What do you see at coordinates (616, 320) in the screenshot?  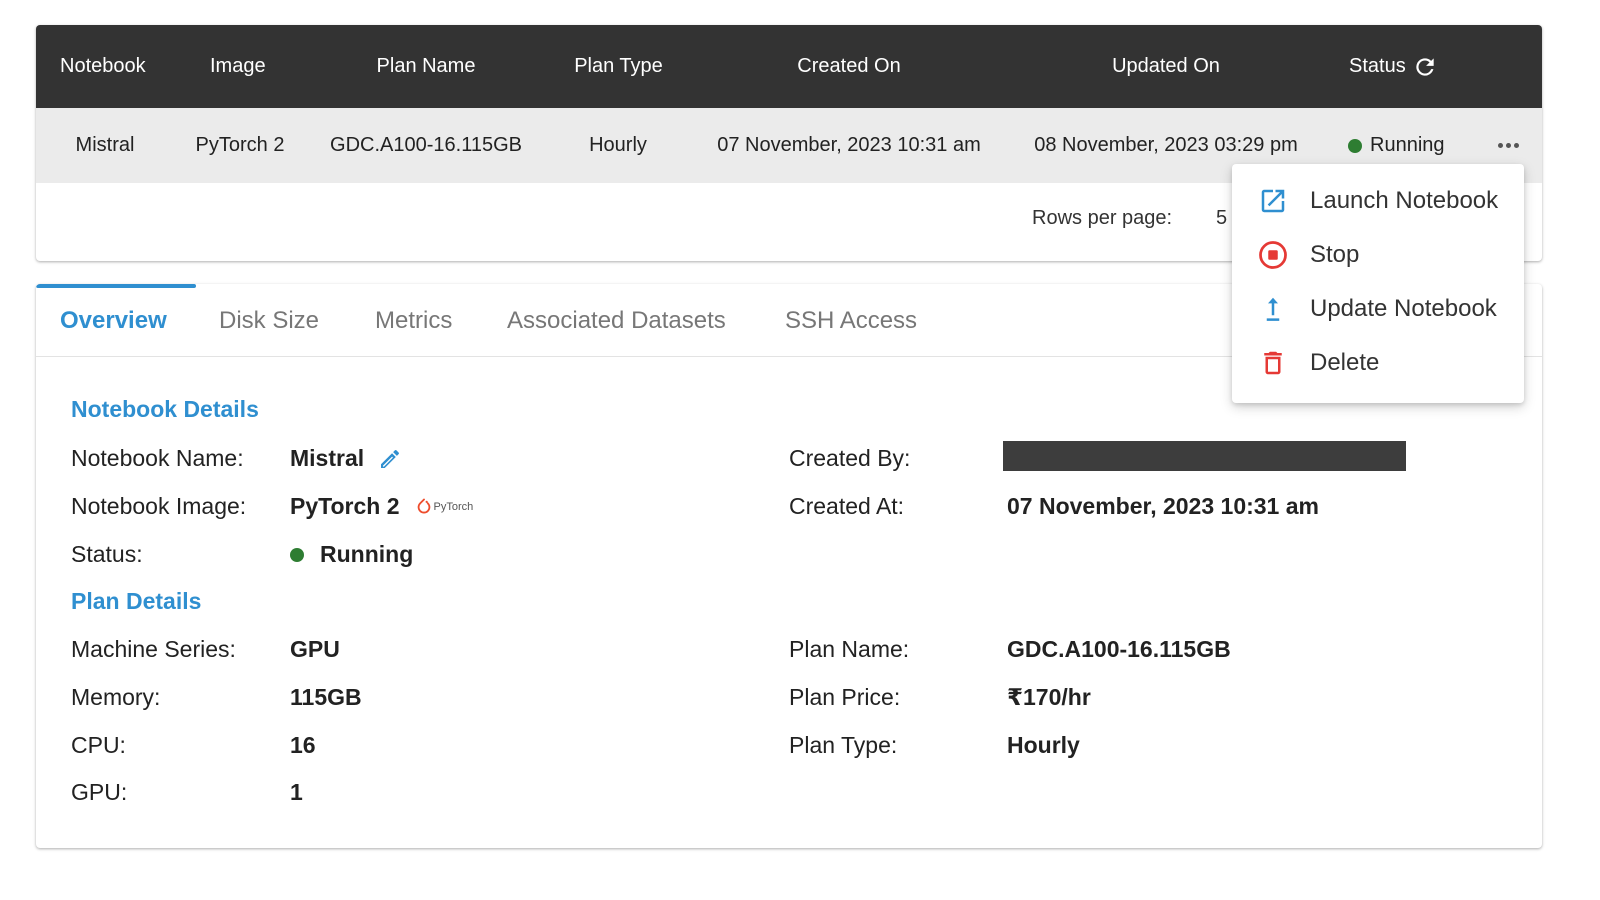 I see `tab-associated-datasets: Associated Datasets` at bounding box center [616, 320].